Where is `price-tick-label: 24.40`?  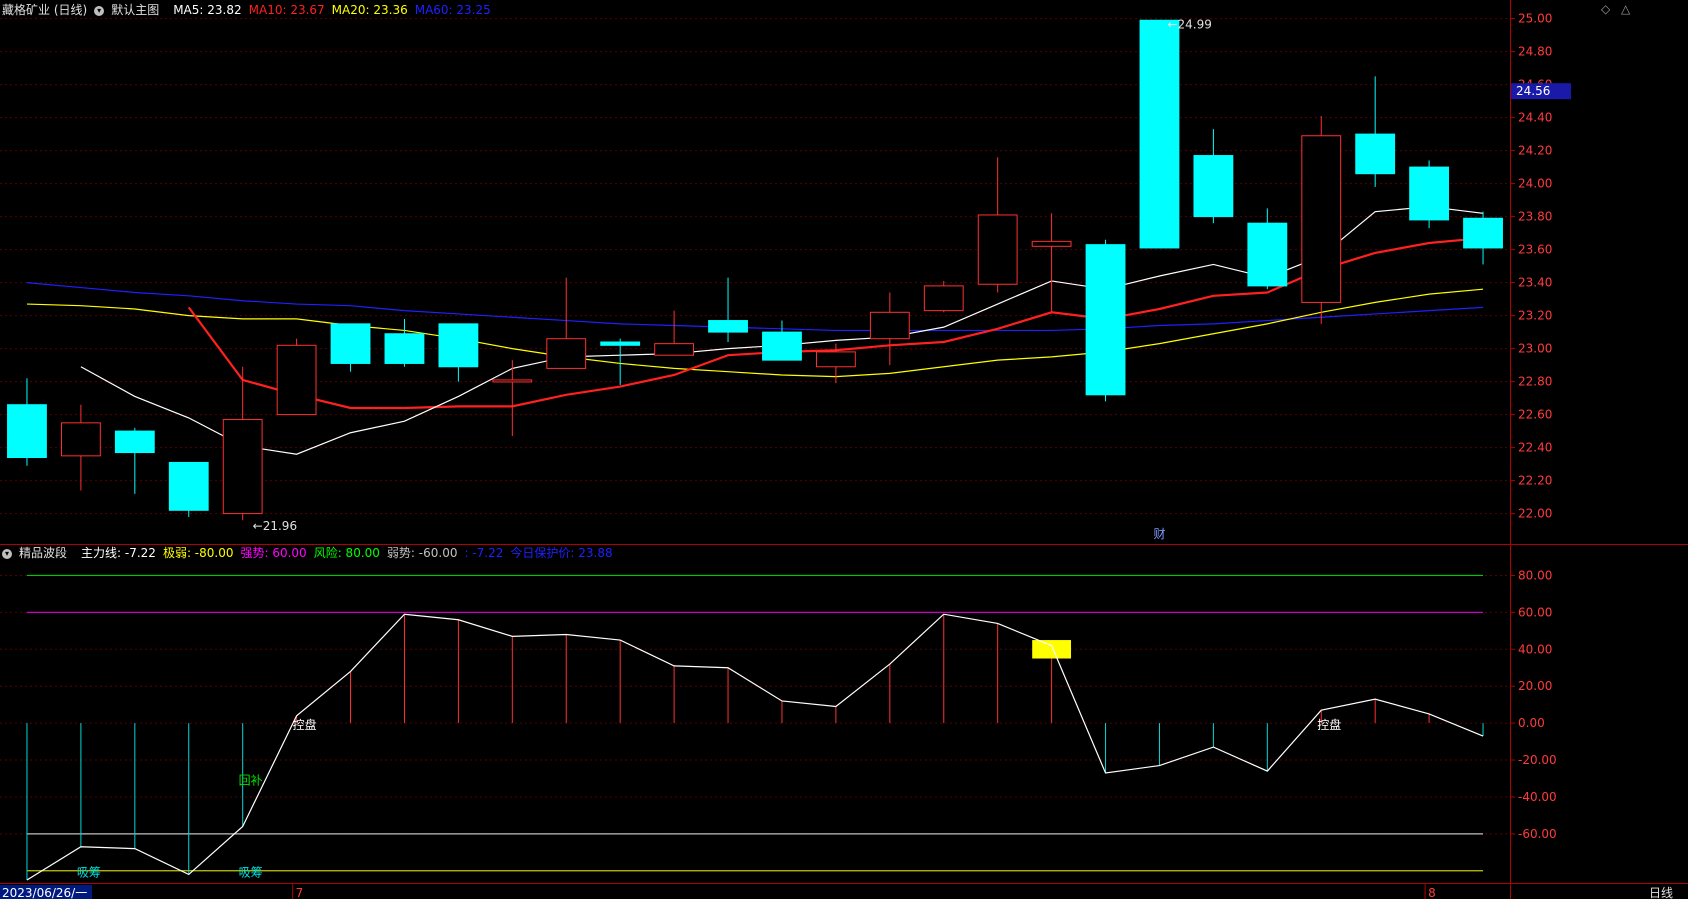 price-tick-label: 24.40 is located at coordinates (1535, 118).